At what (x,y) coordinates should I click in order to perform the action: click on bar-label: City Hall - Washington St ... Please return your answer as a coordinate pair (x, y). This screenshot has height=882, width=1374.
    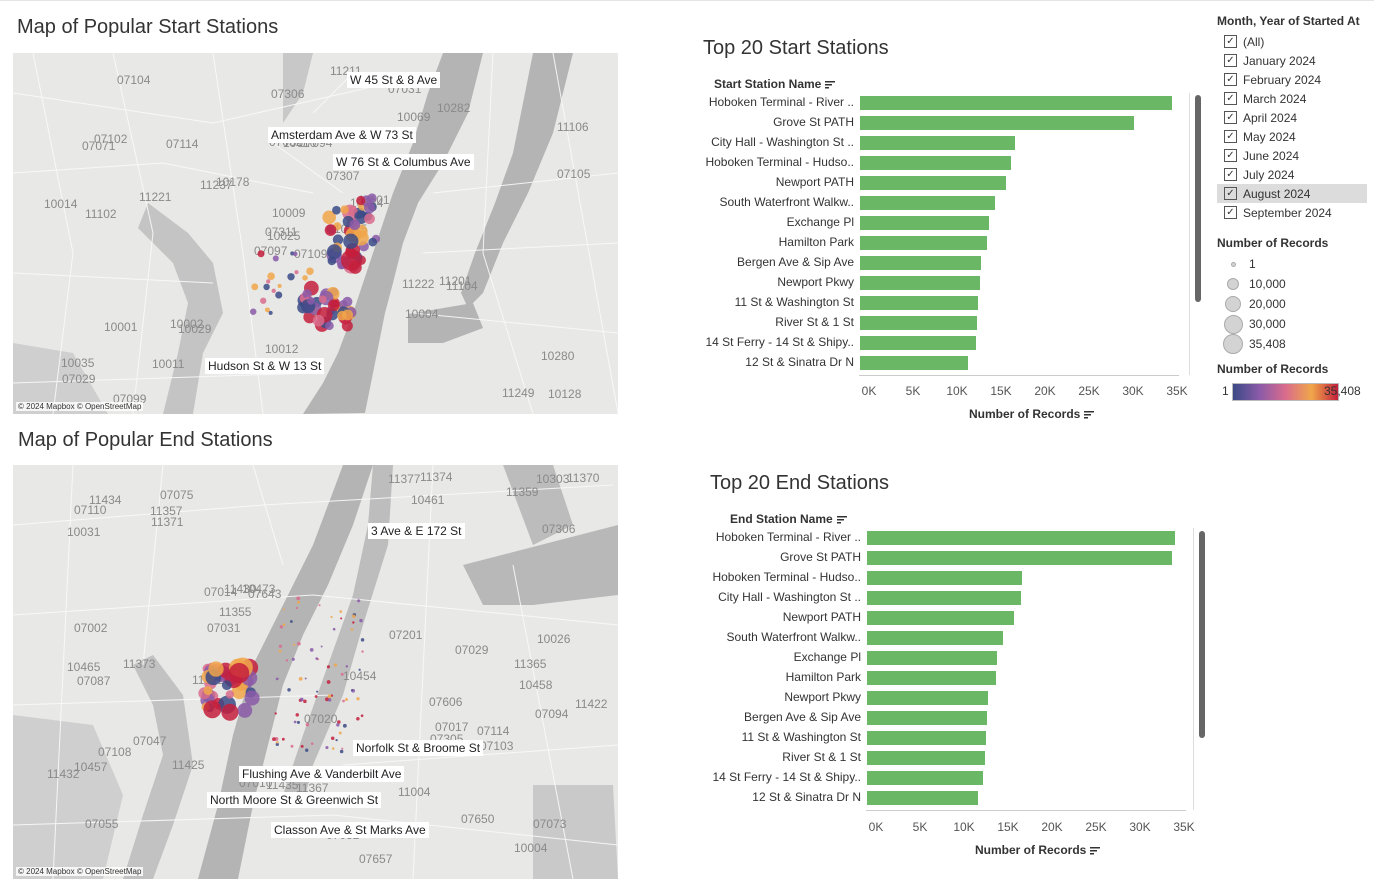
    Looking at the image, I should click on (782, 142).